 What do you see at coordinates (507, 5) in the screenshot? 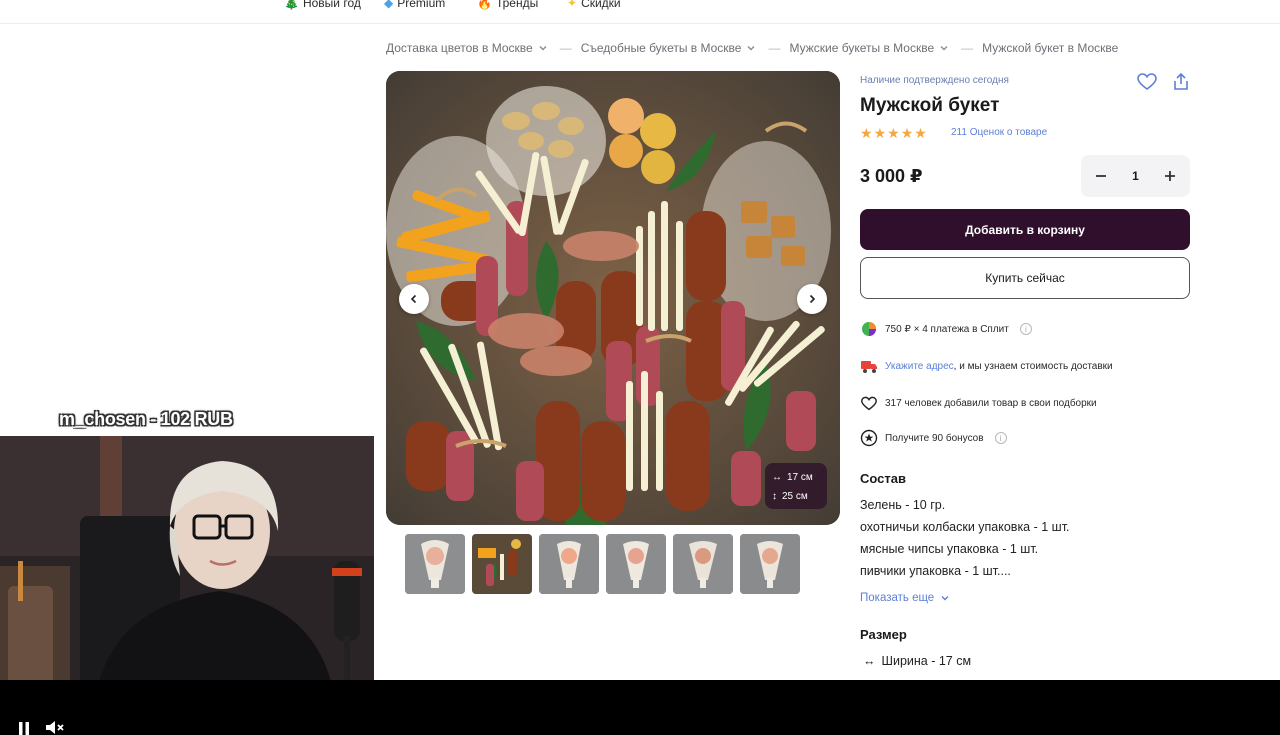
I see `top-nav-item-trends: 🔥 Тренды` at bounding box center [507, 5].